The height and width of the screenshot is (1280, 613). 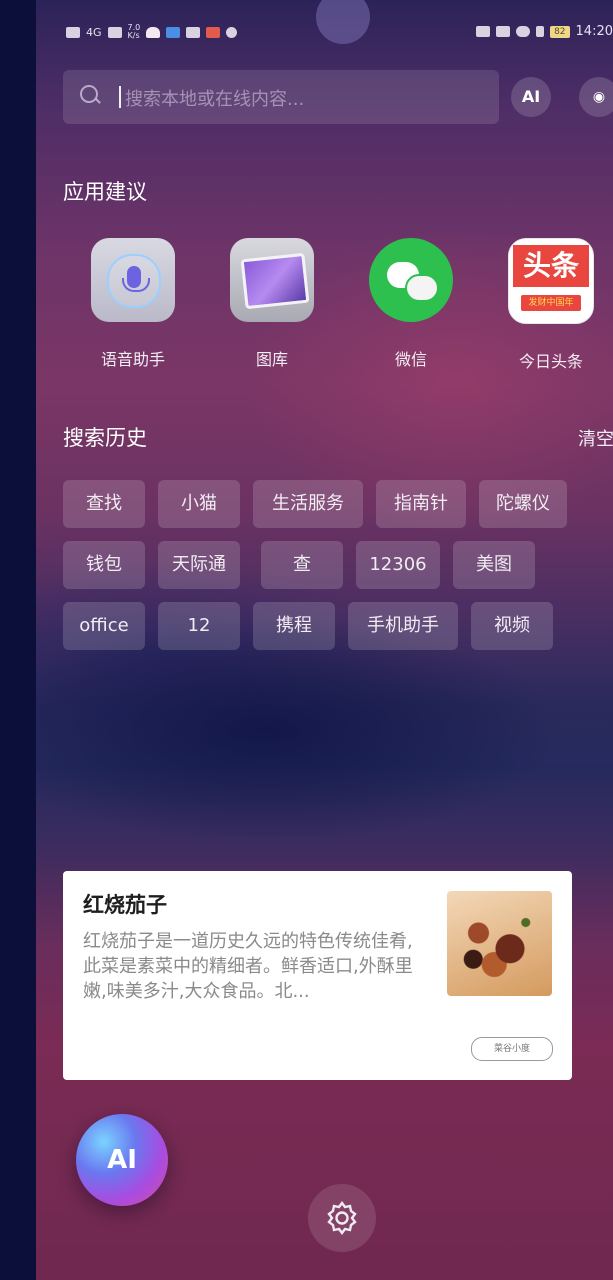 I want to click on eye-icon: ◉, so click(x=596, y=97).